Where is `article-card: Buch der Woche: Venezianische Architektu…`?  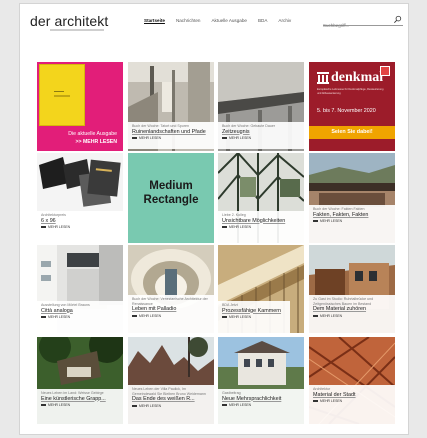
article-card: Buch der Woche: Venezianische Architektu… is located at coordinates (171, 314).